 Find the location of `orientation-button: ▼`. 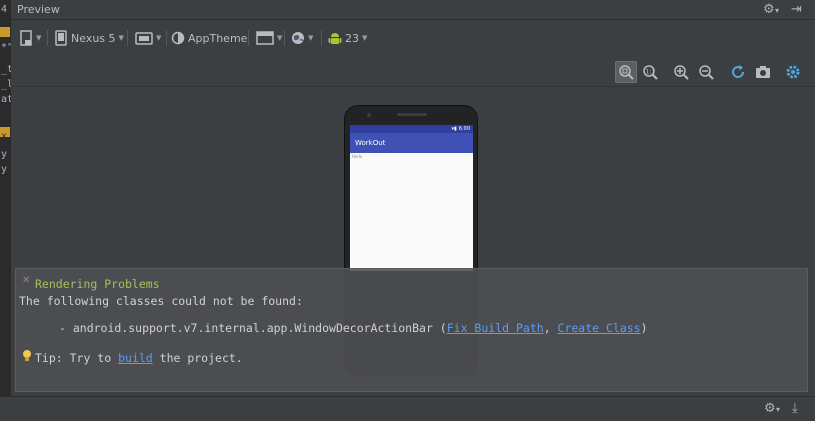

orientation-button: ▼ is located at coordinates (148, 38).